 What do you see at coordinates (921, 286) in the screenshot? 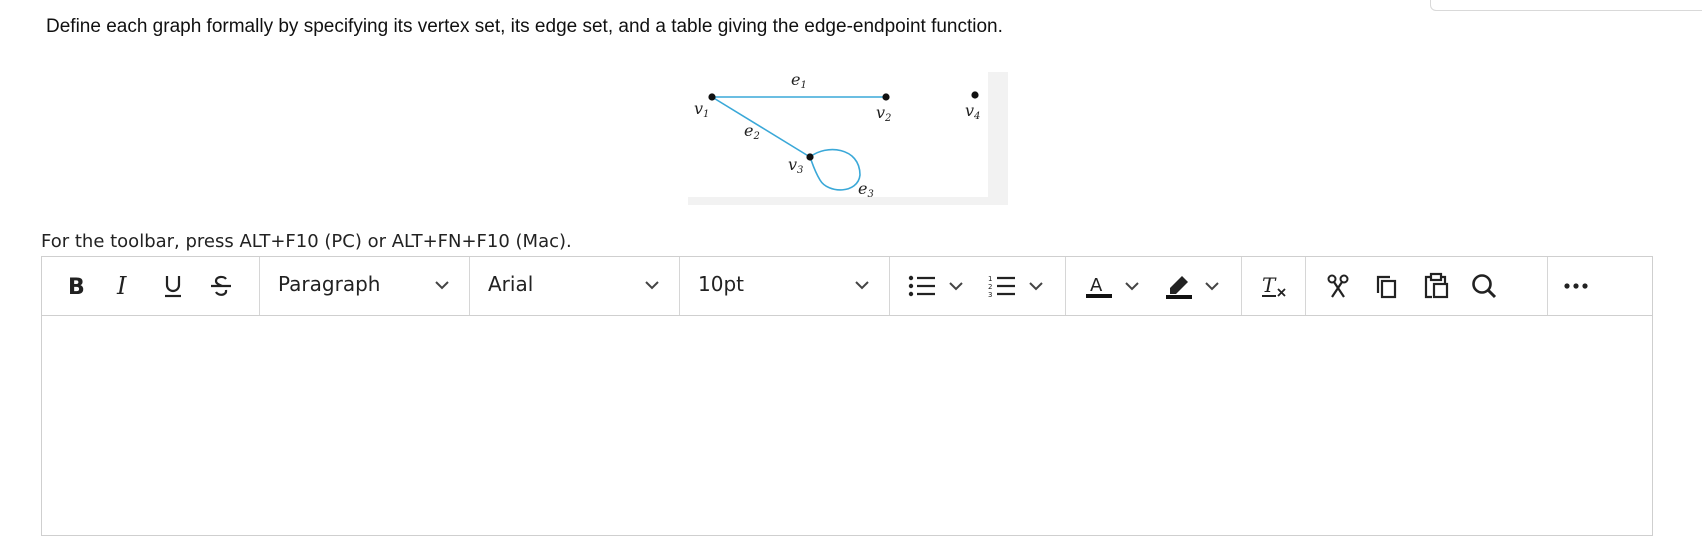
I see `bullet-list-icon` at bounding box center [921, 286].